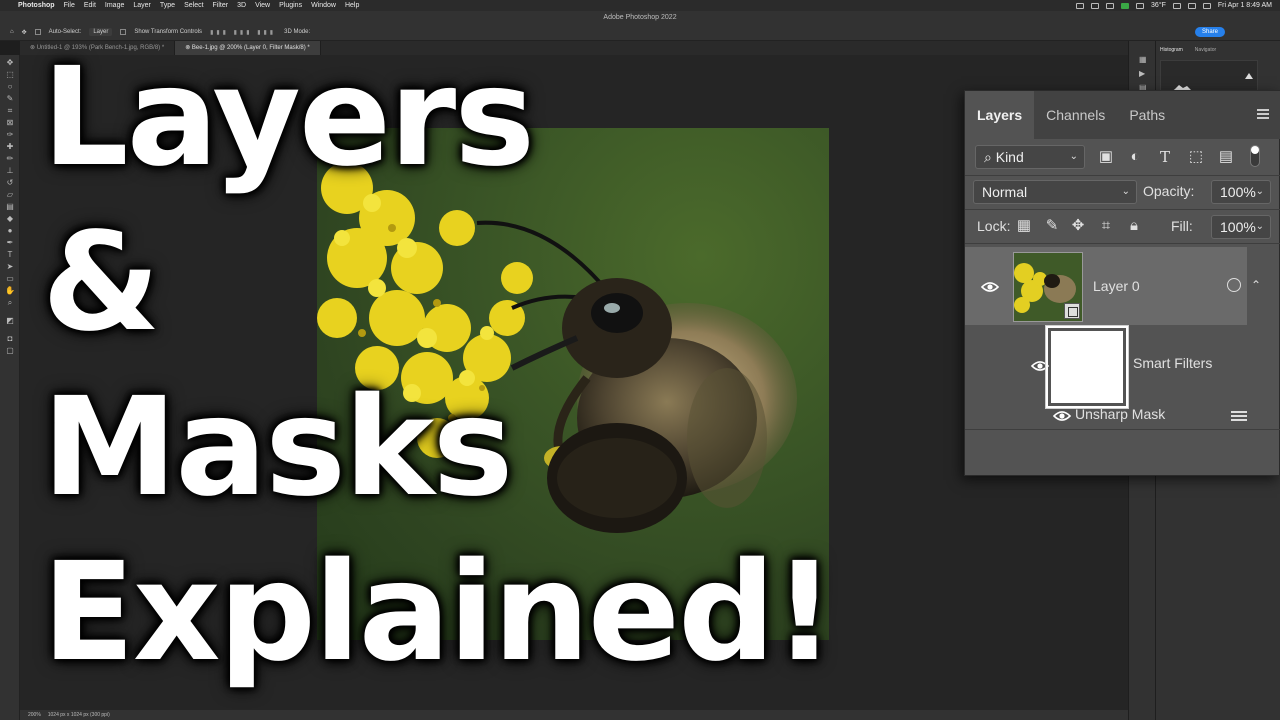 This screenshot has height=720, width=1280. Describe the element at coordinates (37, 32) in the screenshot. I see `auto-select-checkbox` at that location.